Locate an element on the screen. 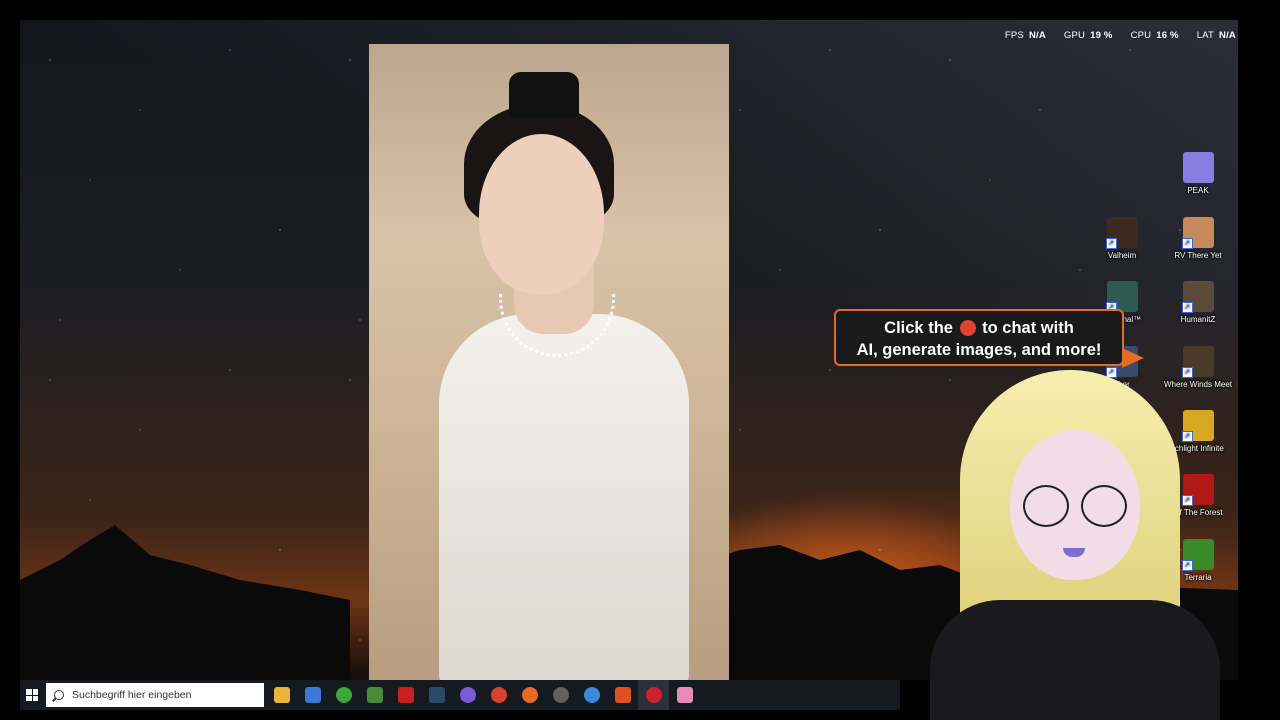  latency-label: LAT is located at coordinates (1205, 35).